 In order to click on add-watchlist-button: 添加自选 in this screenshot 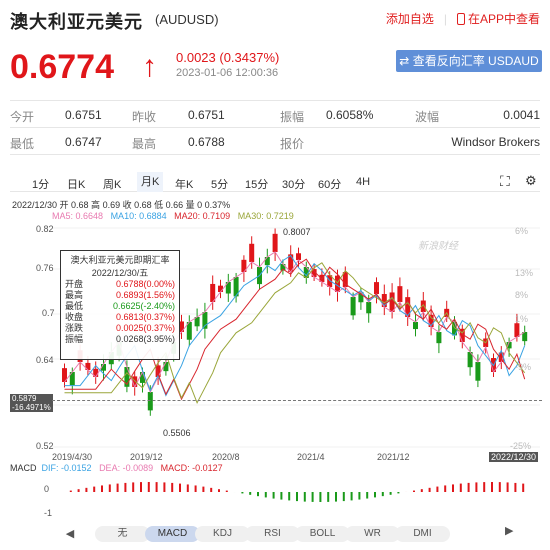, I will do `click(410, 18)`.